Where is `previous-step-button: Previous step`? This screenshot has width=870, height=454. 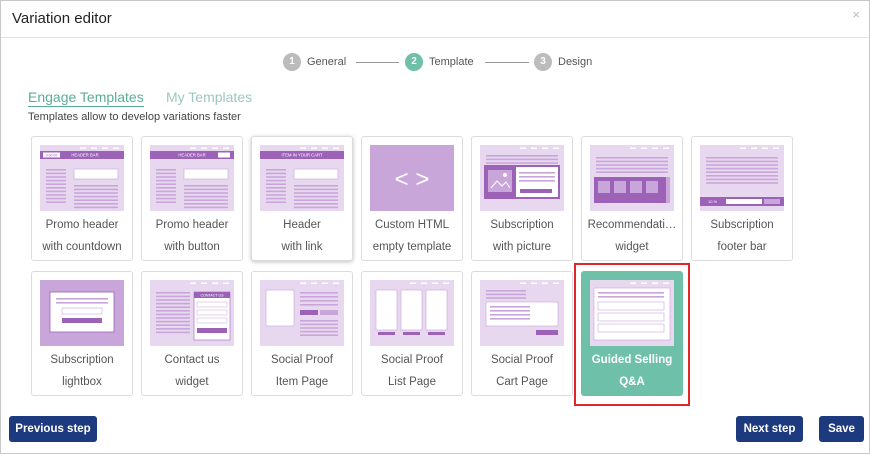 previous-step-button: Previous step is located at coordinates (53, 429).